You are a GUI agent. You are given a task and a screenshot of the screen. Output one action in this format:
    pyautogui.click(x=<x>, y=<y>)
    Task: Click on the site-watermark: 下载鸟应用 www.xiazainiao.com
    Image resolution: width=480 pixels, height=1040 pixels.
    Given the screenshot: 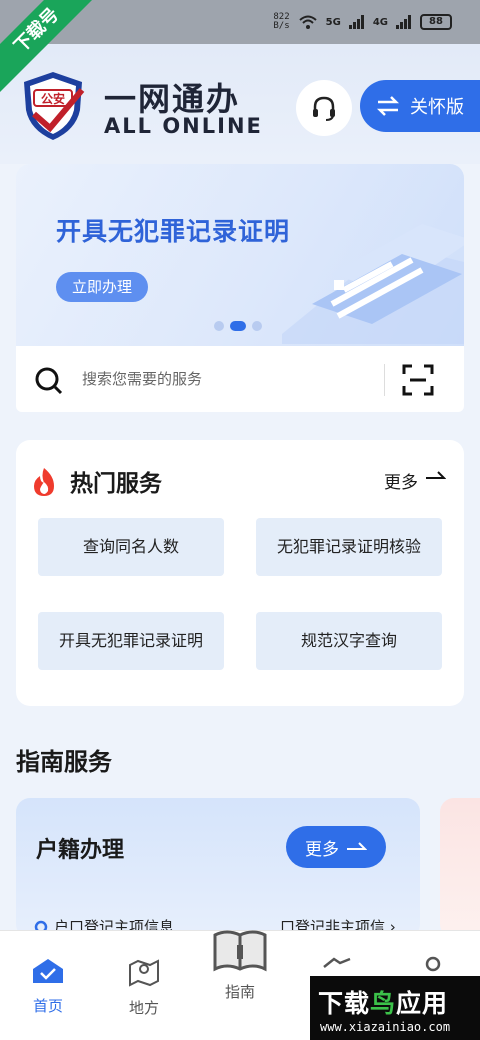 What is the action you would take?
    pyautogui.click(x=395, y=1008)
    